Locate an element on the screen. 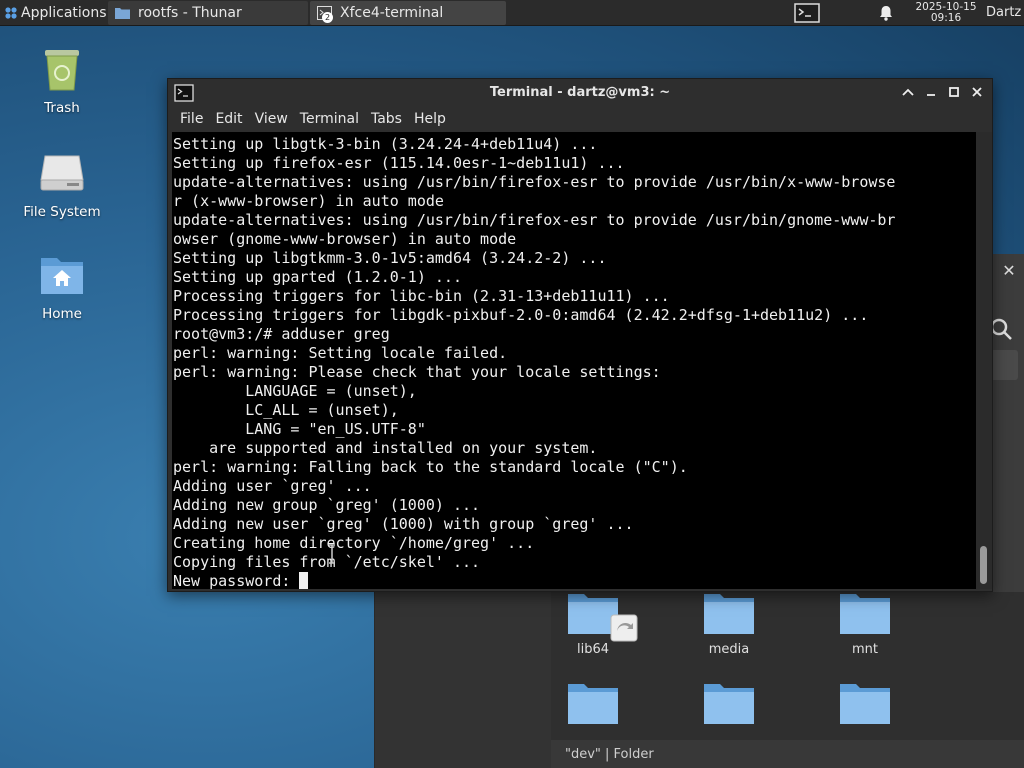 This screenshot has height=768, width=1024. chevron-up-icon is located at coordinates (907, 92).